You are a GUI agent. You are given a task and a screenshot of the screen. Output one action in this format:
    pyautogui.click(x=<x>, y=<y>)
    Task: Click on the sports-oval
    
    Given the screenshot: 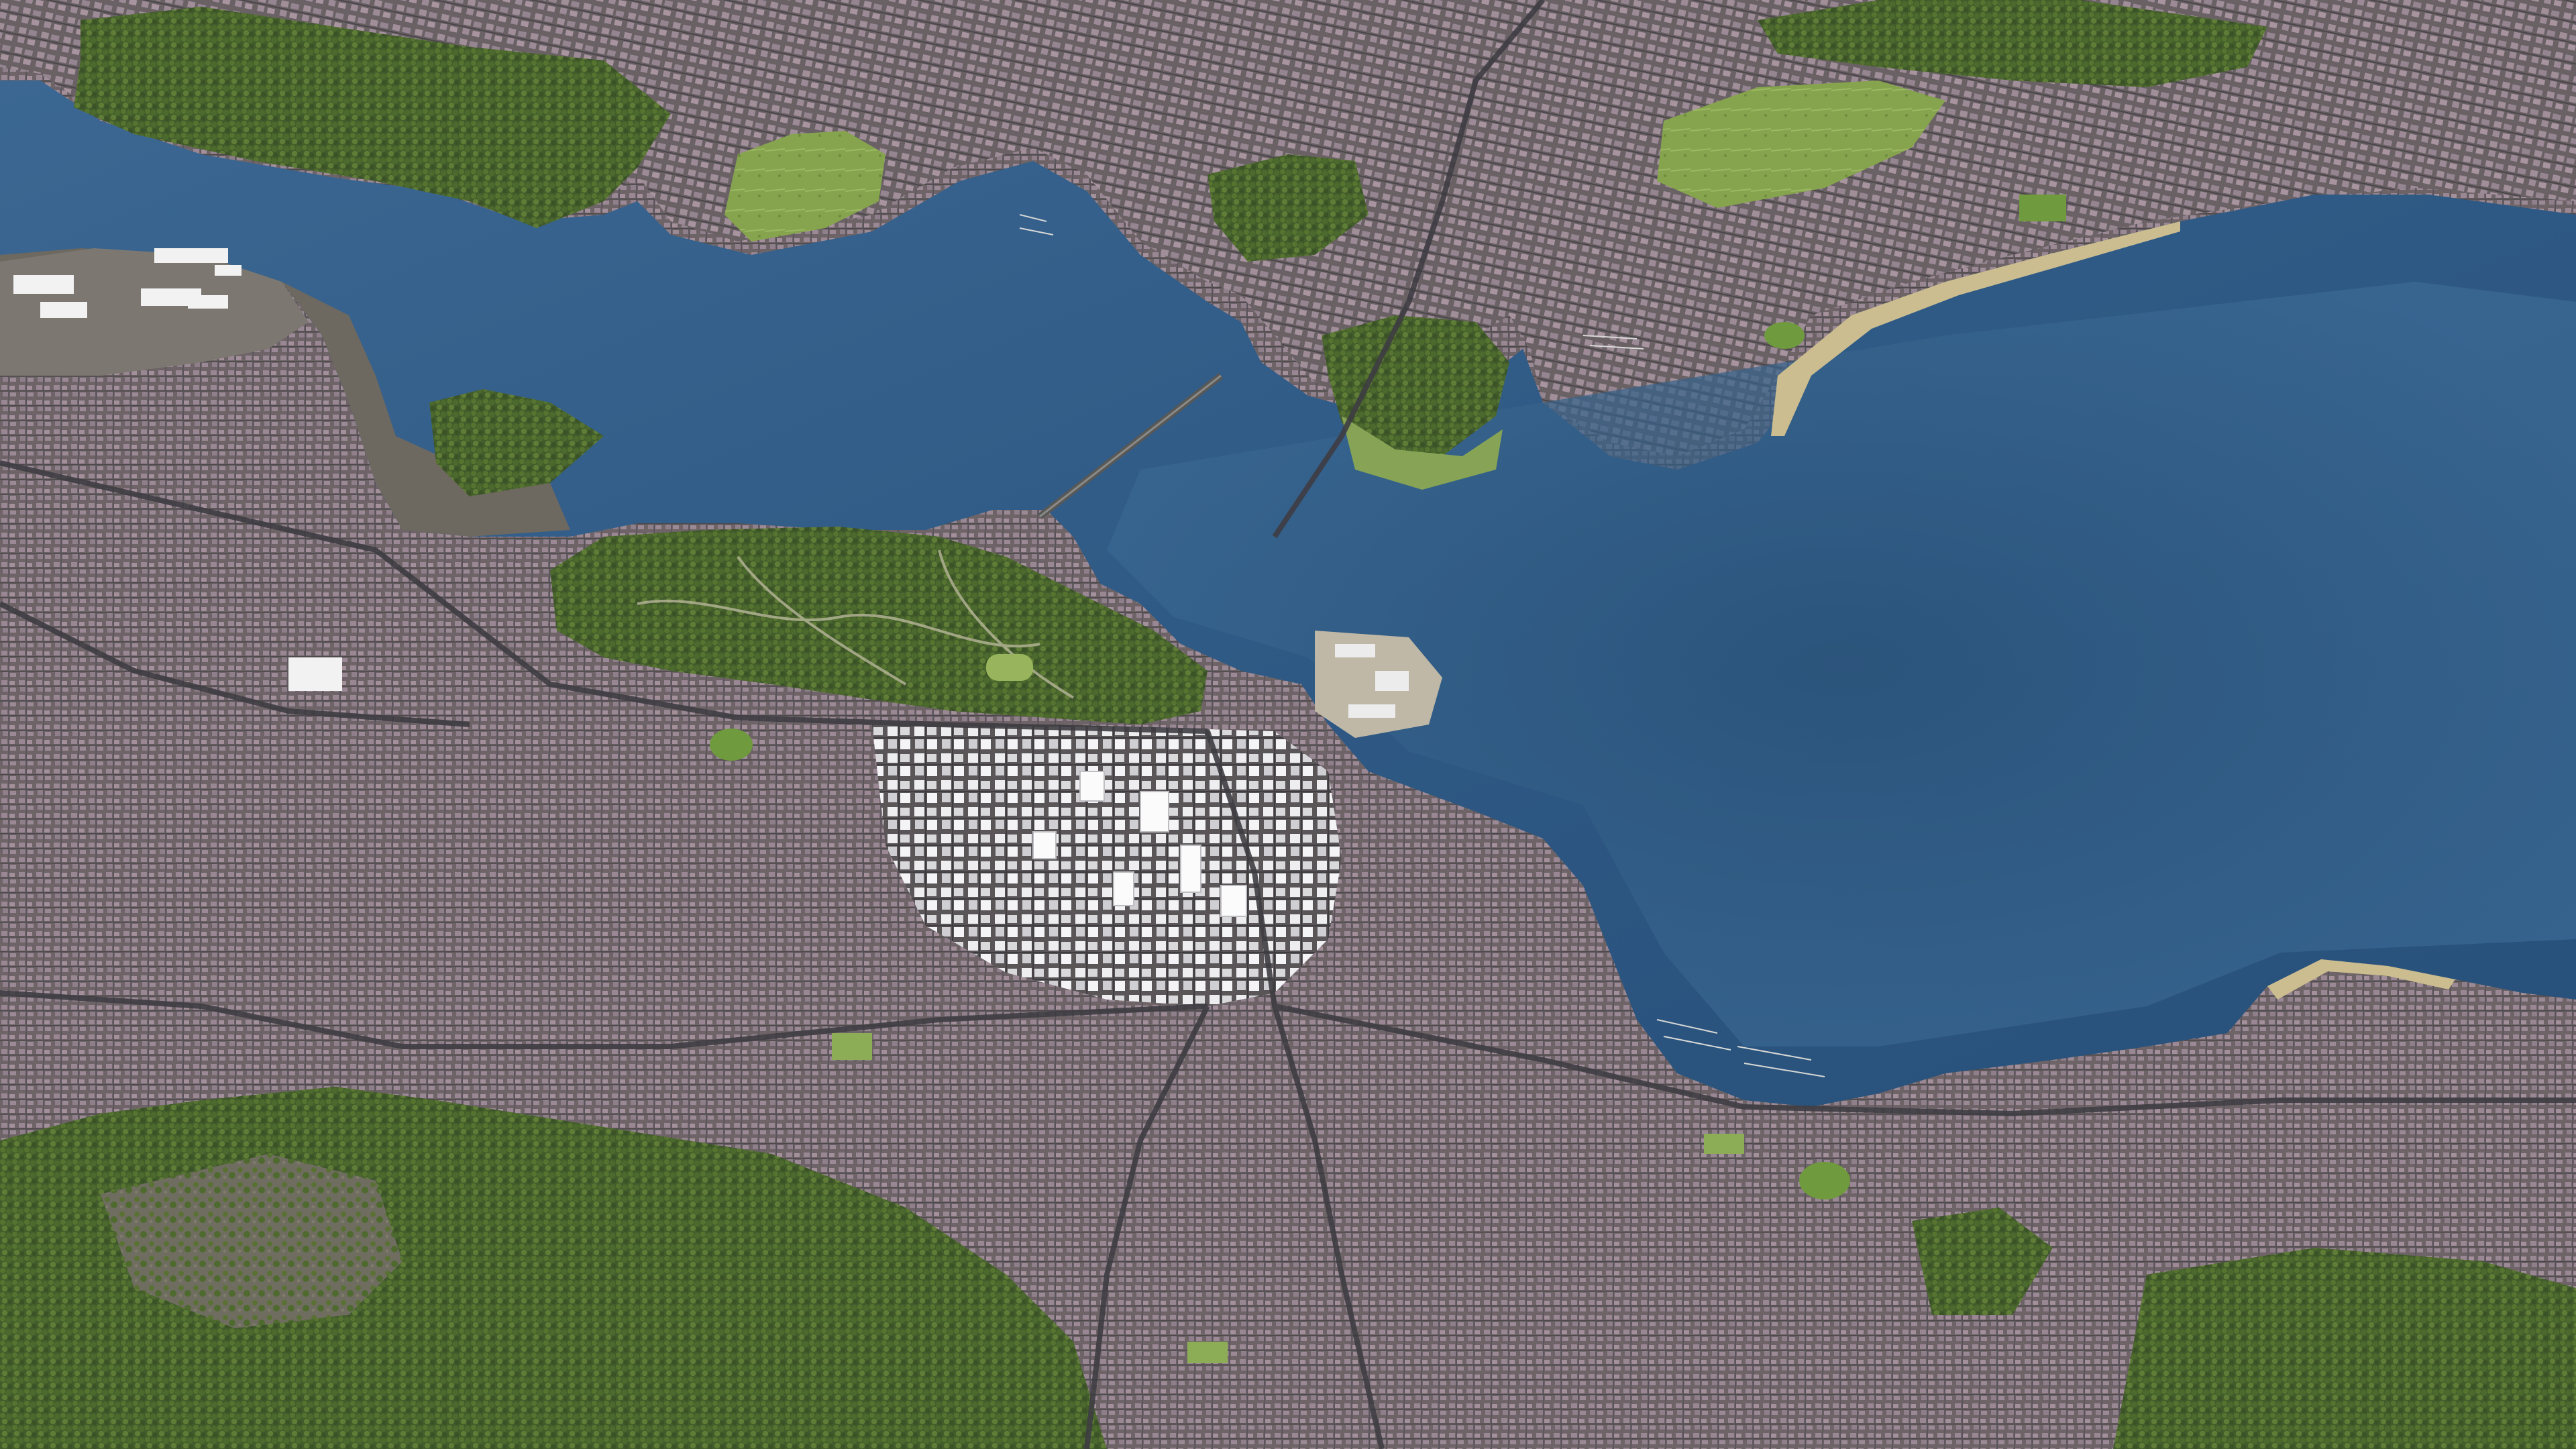 What is the action you would take?
    pyautogui.click(x=1824, y=1180)
    